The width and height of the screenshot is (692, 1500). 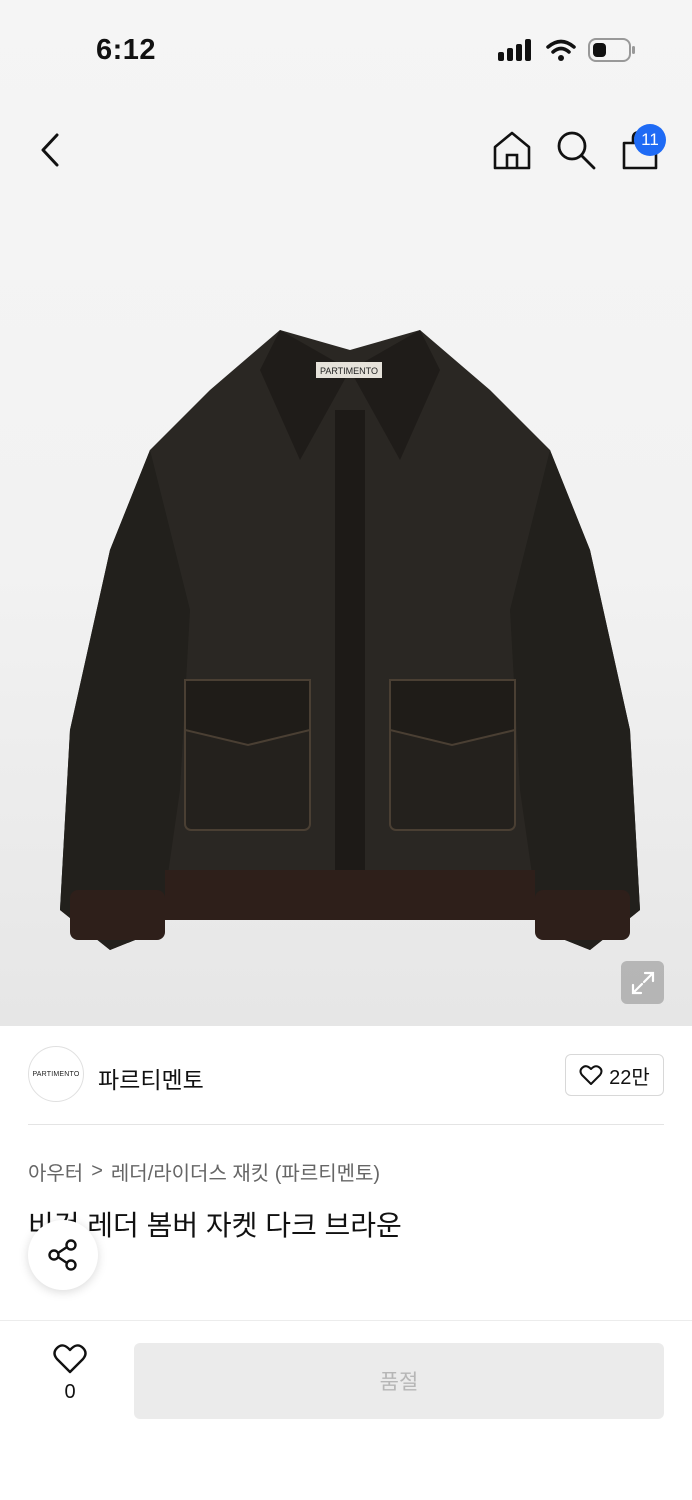 I want to click on home-icon, so click(x=512, y=150).